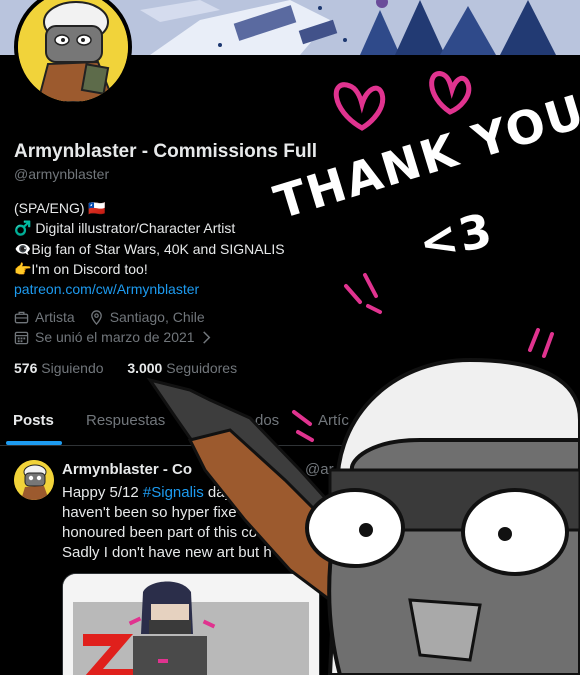  I want to click on profile-tabs: Posts Respuestas dos Artíc, so click(290, 422).